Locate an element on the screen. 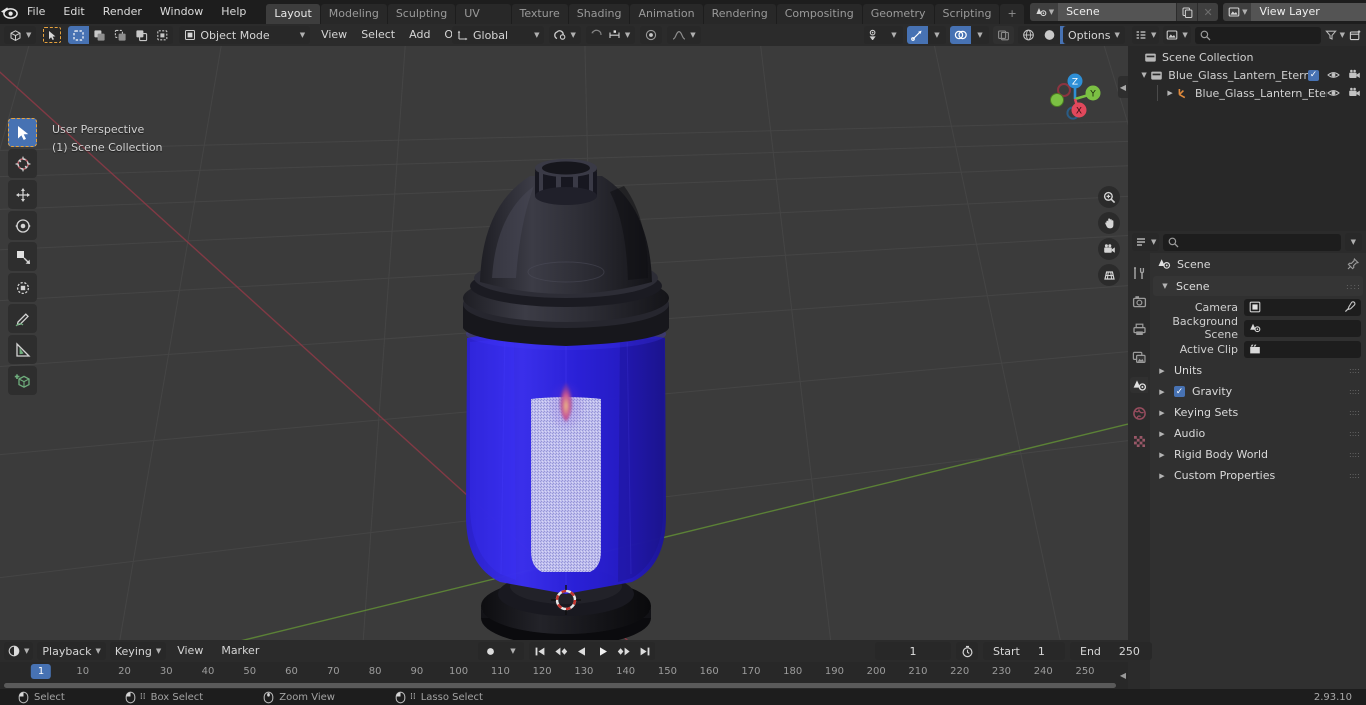  view-layer-icon: ▼ is located at coordinates (1237, 12).